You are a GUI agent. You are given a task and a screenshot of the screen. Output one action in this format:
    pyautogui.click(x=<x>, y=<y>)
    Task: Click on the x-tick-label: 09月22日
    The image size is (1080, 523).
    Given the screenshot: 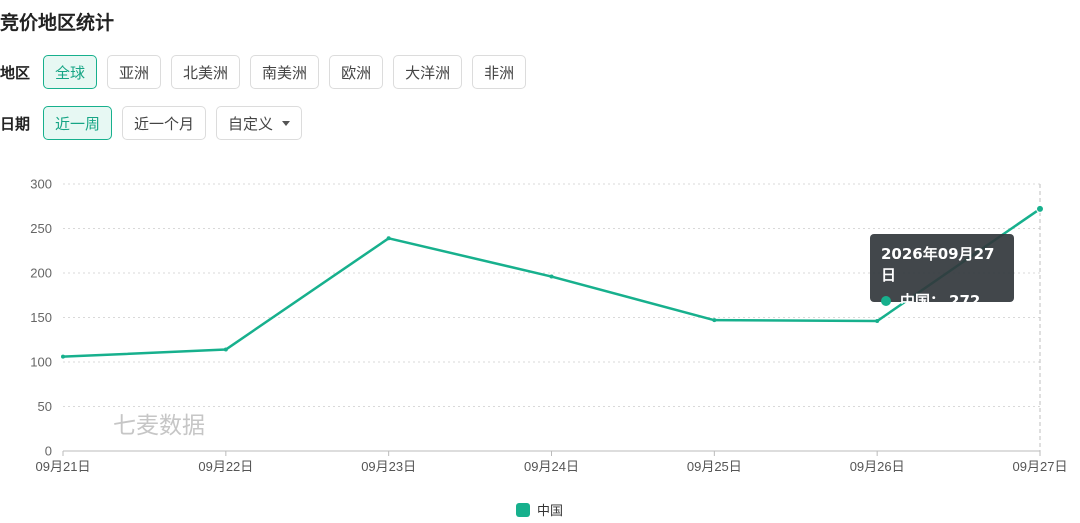 What is the action you would take?
    pyautogui.click(x=225, y=466)
    